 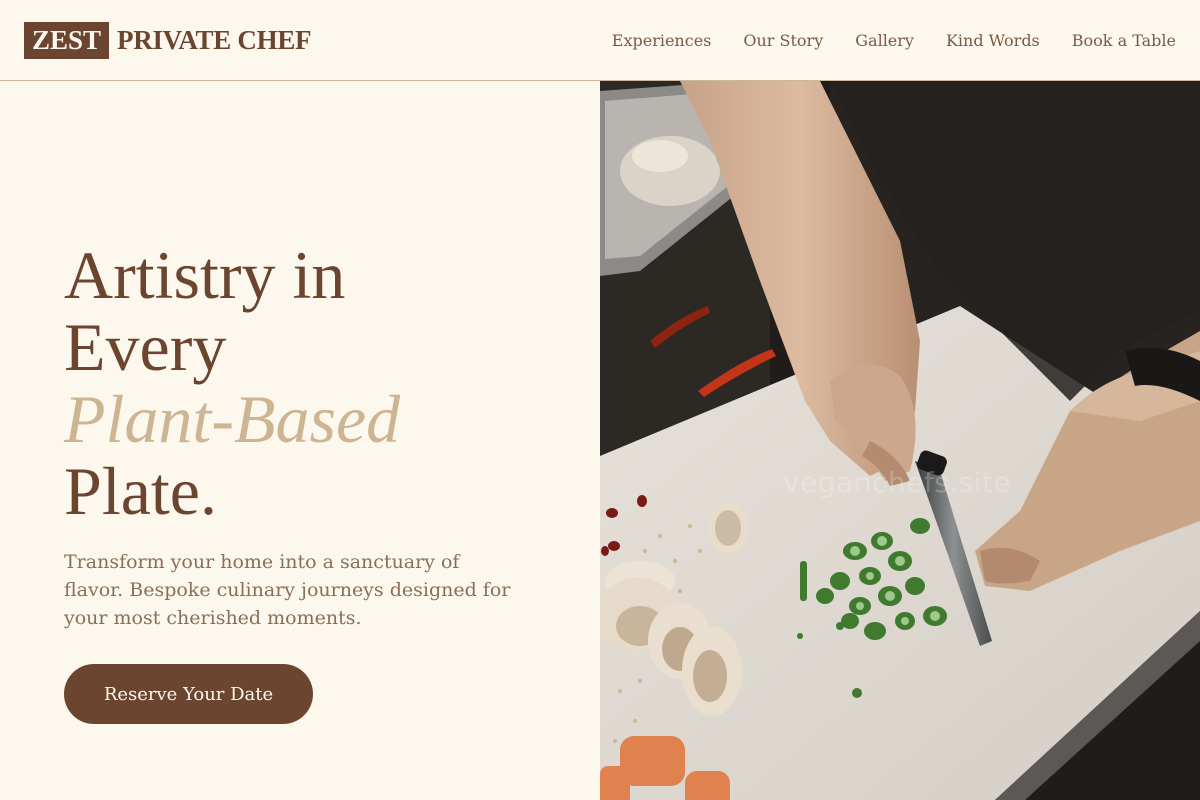 I want to click on nav-link-experiences: Experiences, so click(x=662, y=40).